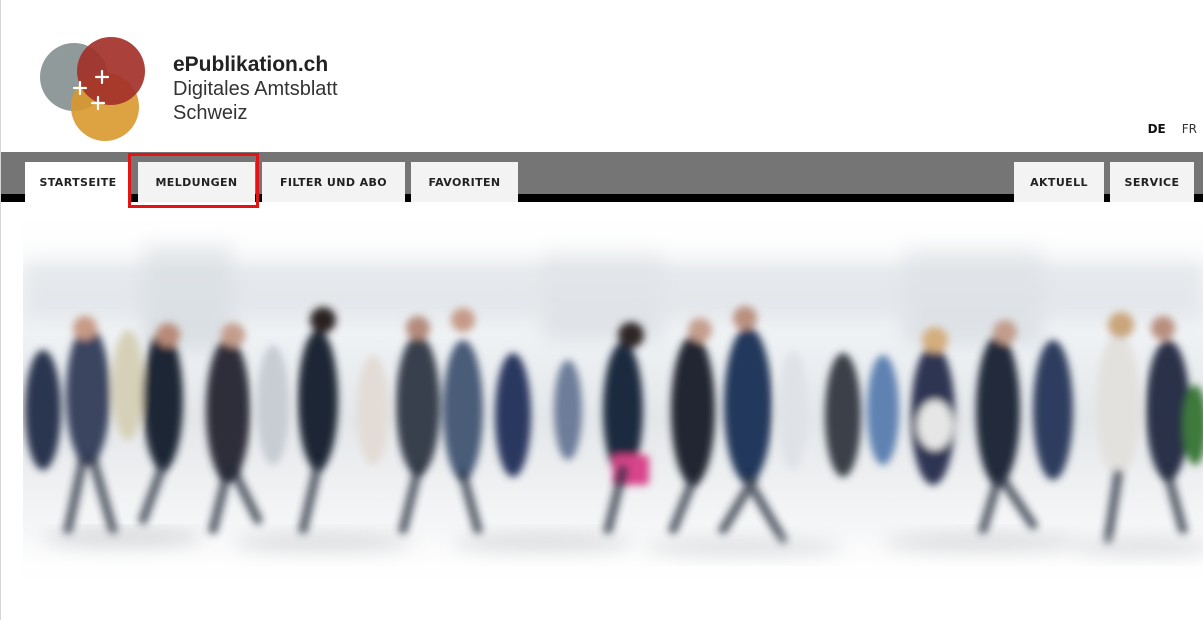 This screenshot has height=620, width=1203. What do you see at coordinates (210, 113) in the screenshot?
I see `site-subtitle-line2: Schweiz` at bounding box center [210, 113].